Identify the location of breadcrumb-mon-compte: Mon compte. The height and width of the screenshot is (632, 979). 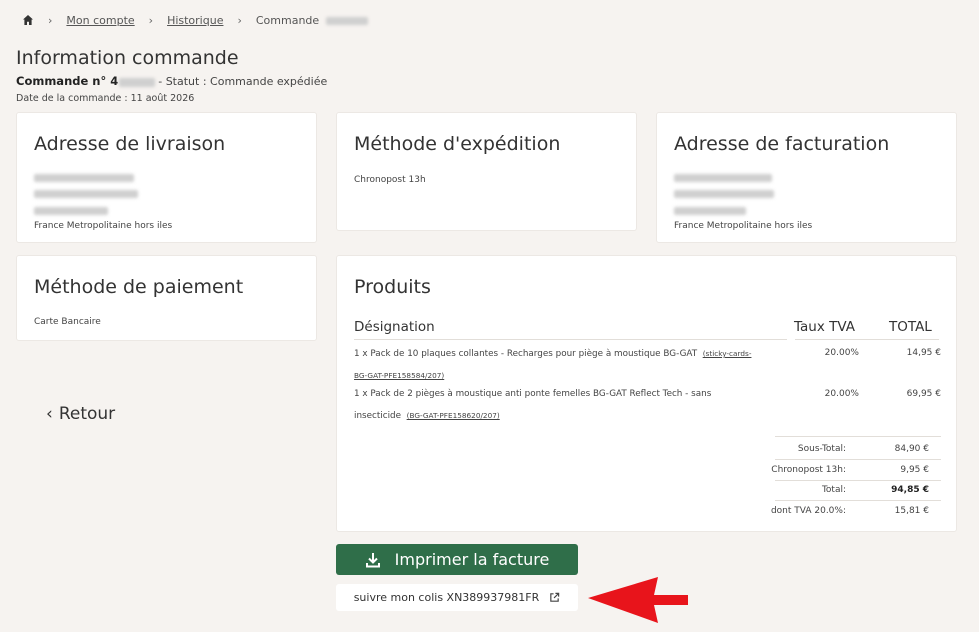
(100, 20).